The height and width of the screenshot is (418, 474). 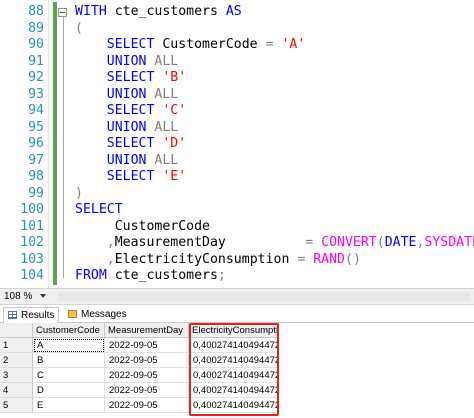 What do you see at coordinates (380, 242) in the screenshot?
I see `code-token: (` at bounding box center [380, 242].